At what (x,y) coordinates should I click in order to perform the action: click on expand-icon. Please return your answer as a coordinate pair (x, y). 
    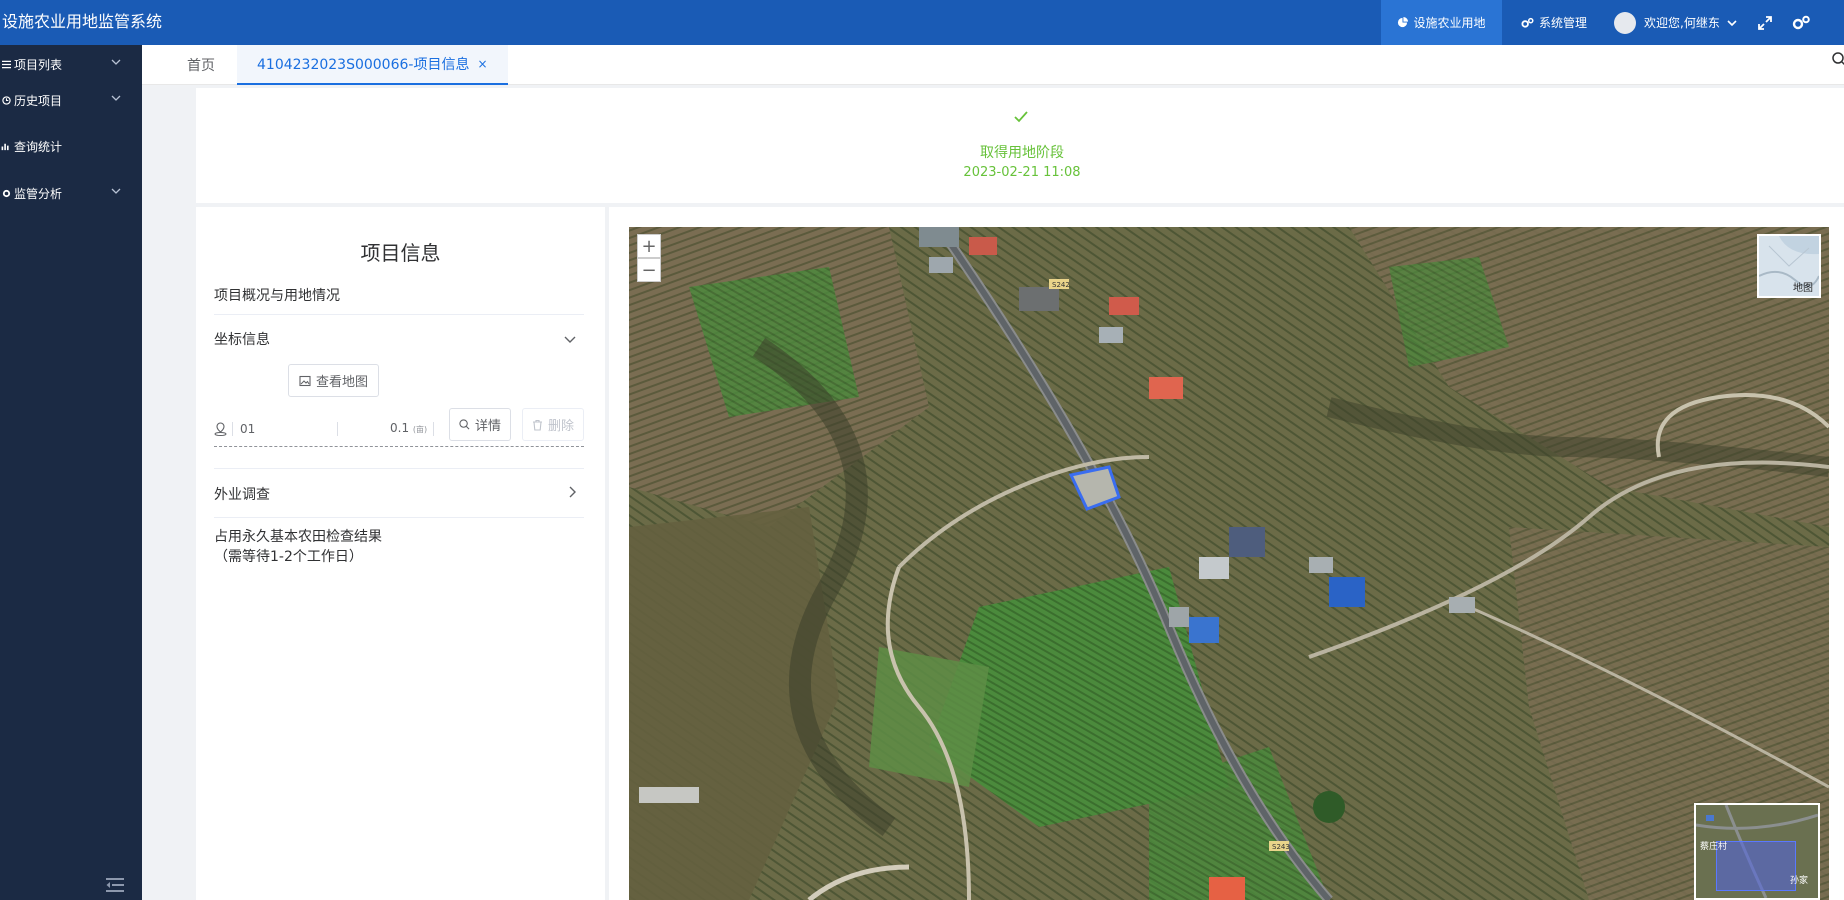
    Looking at the image, I should click on (1765, 22).